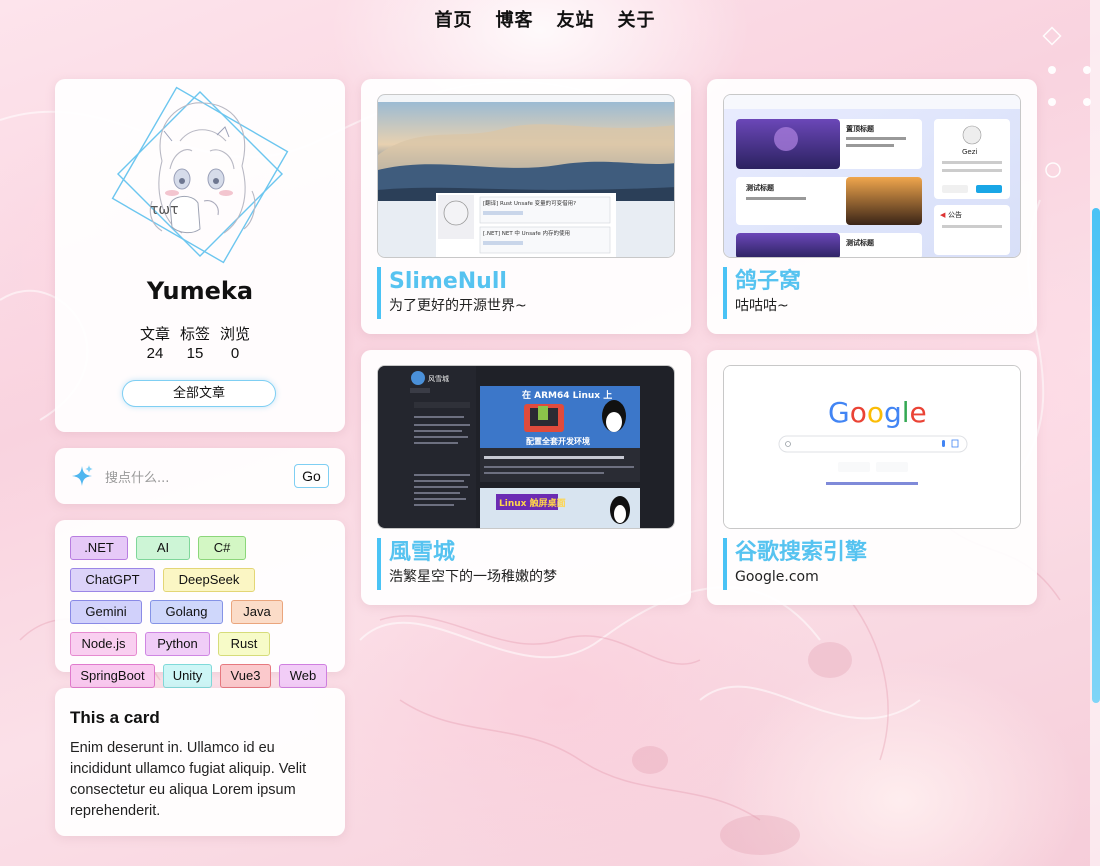 This screenshot has height=866, width=1100. I want to click on top-nav: 首页 博客 友站 关于, so click(545, 19).